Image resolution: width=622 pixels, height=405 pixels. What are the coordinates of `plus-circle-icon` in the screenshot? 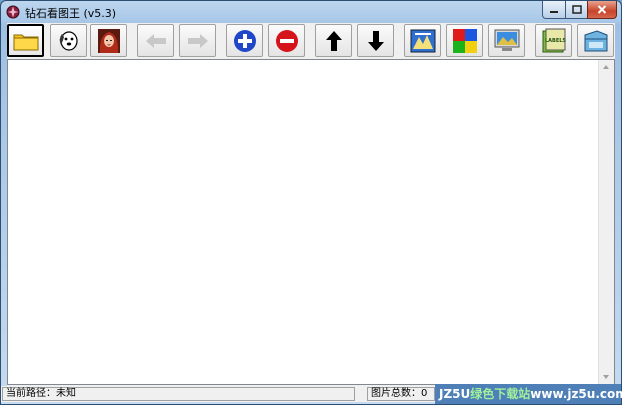 It's located at (244, 40).